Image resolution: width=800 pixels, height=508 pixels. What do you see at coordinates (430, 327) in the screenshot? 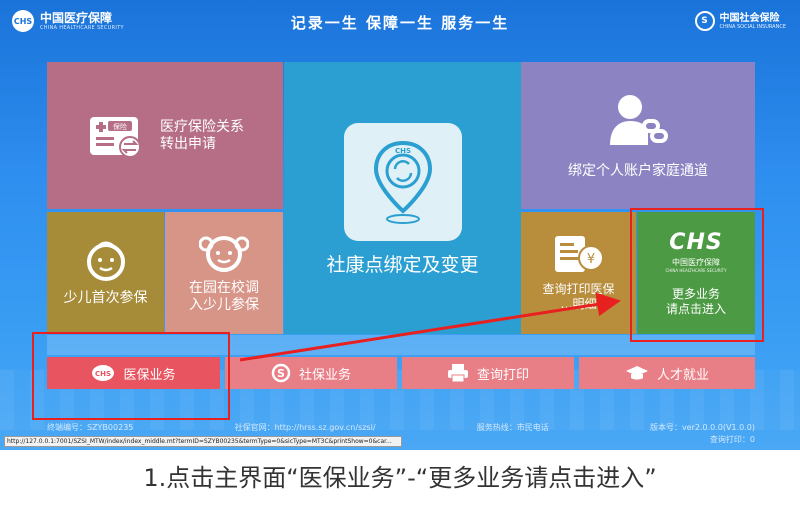
I see `annotation-arrow` at bounding box center [430, 327].